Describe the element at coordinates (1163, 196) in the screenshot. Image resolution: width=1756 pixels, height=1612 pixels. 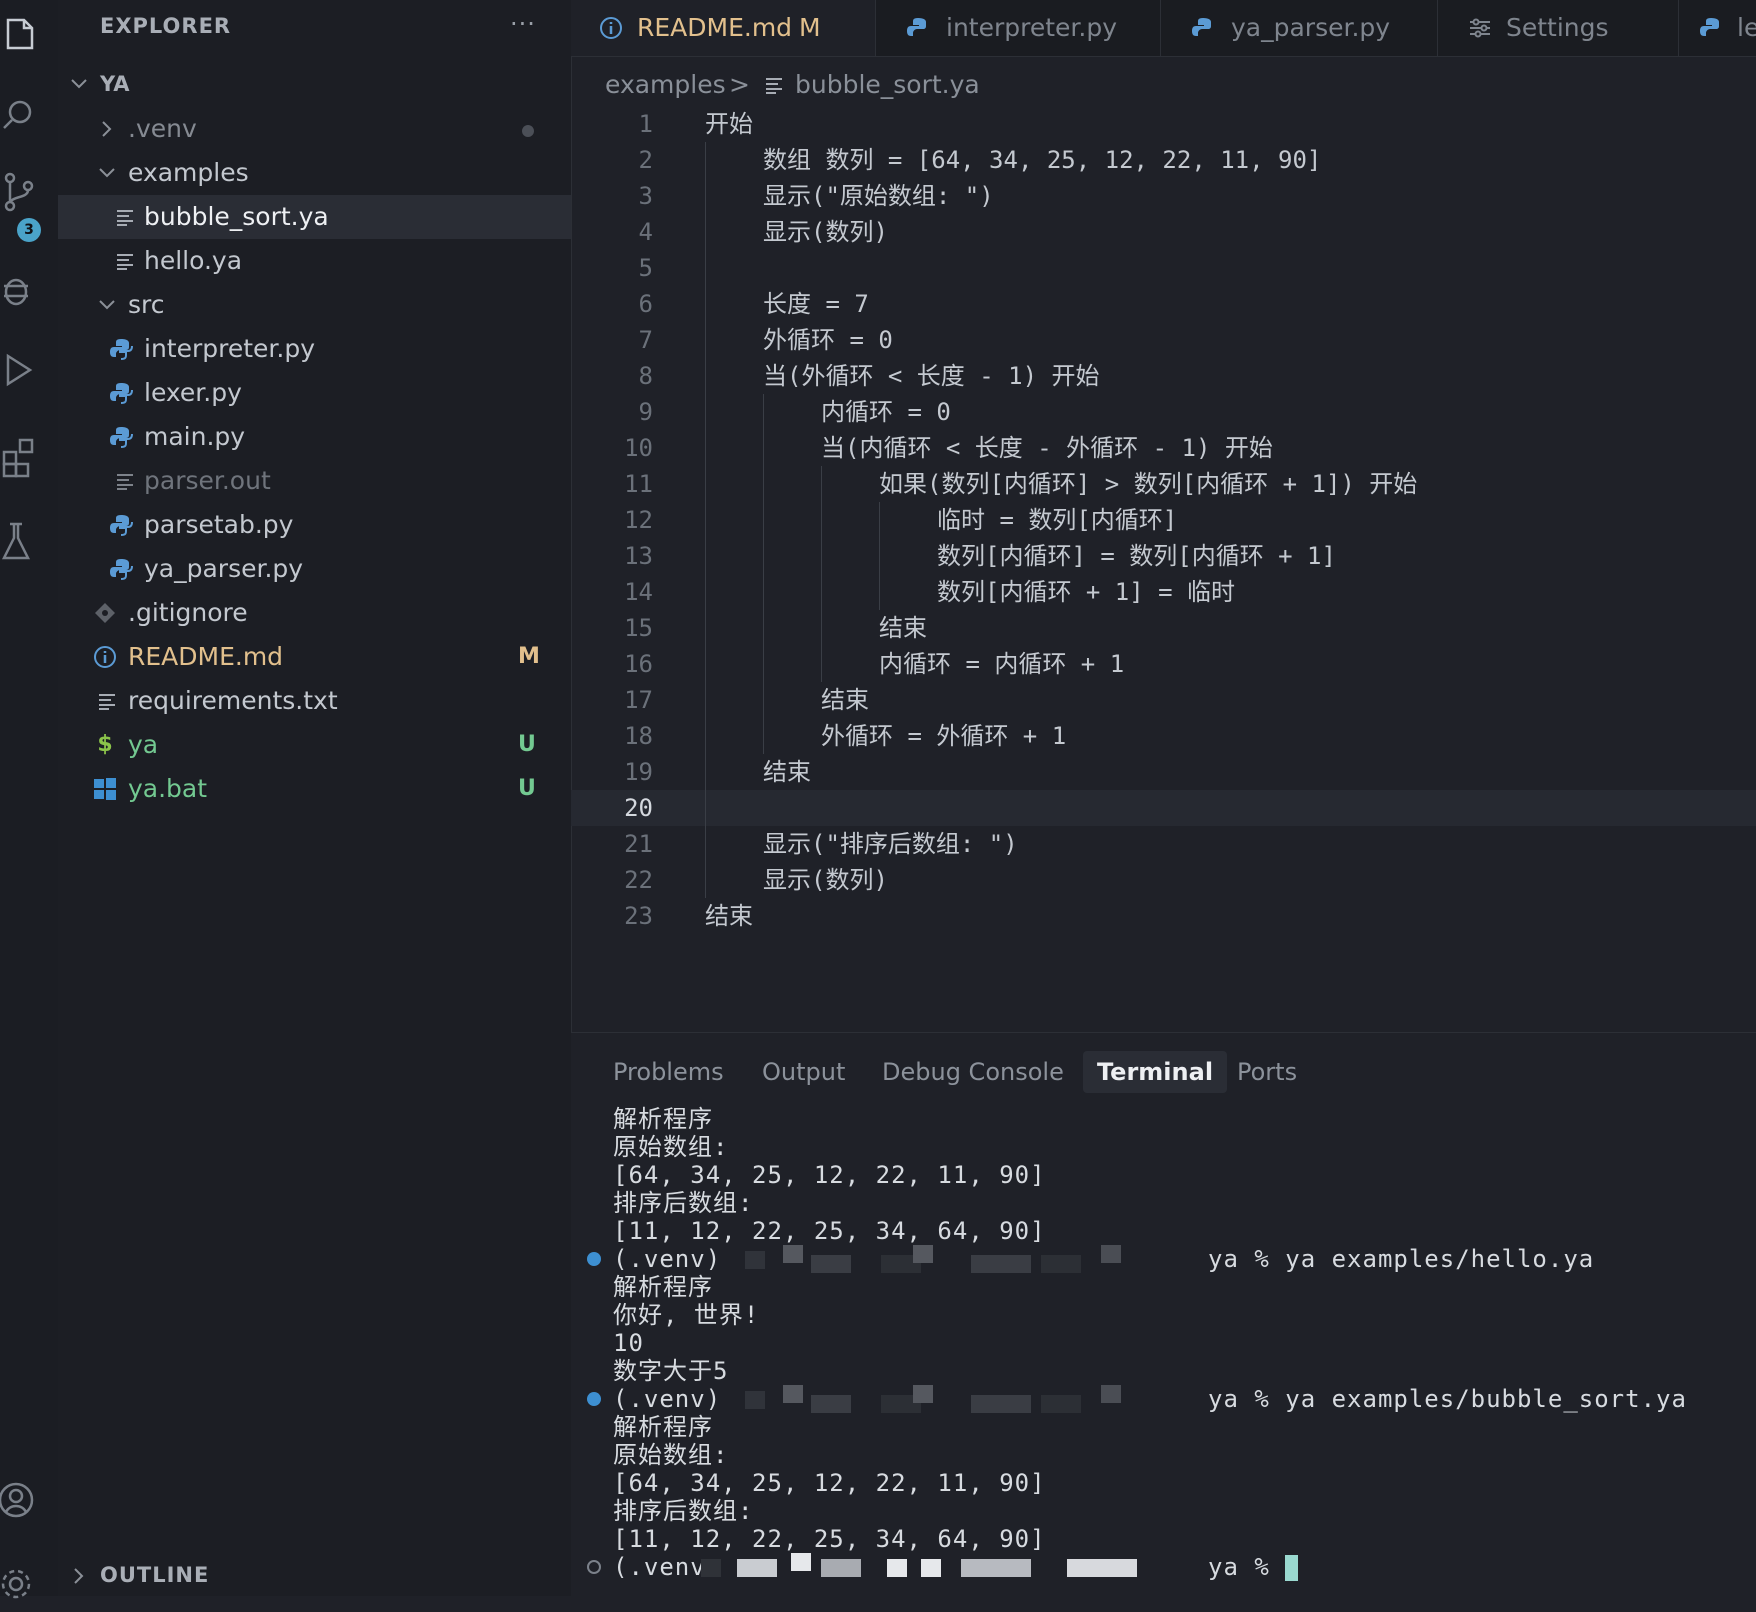
I see `code-line: 3 显示("原始数组: ")` at that location.